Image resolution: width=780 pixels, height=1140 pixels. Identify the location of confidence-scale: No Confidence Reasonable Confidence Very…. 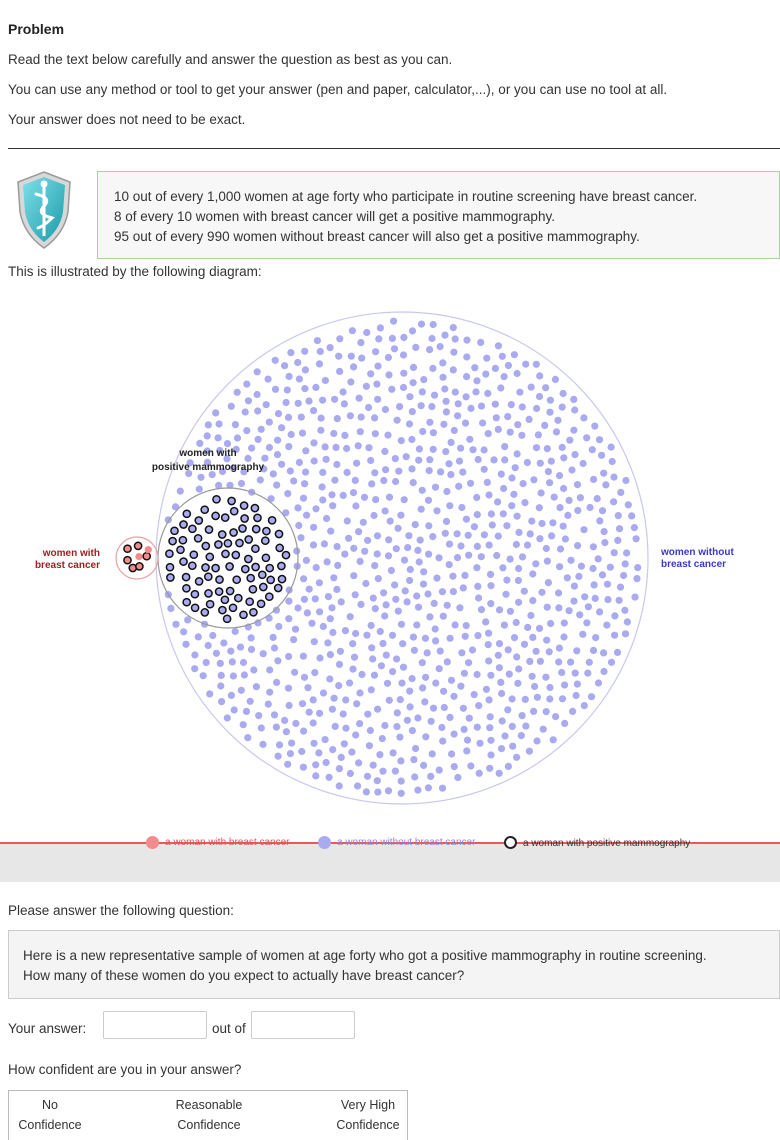
(208, 1115).